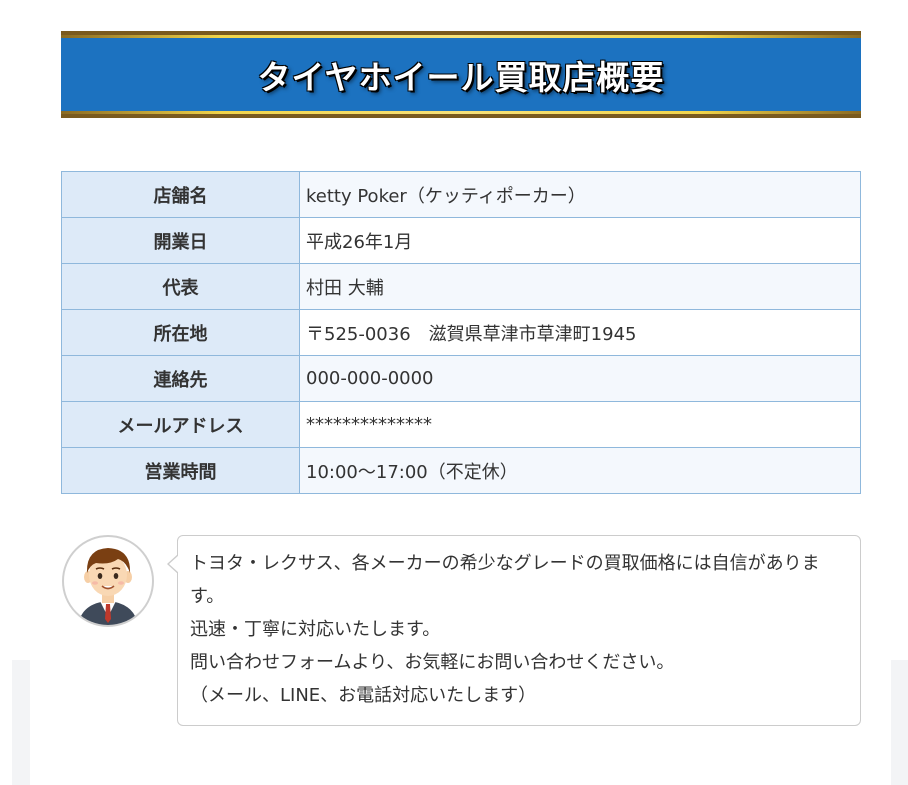 The height and width of the screenshot is (785, 908). What do you see at coordinates (180, 286) in the screenshot?
I see `row-label-representative: 代表` at bounding box center [180, 286].